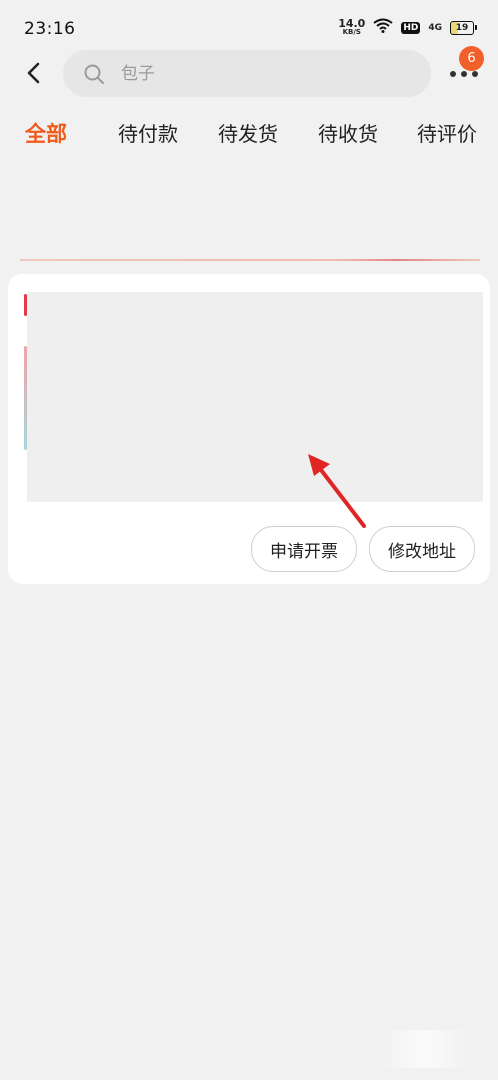 The width and height of the screenshot is (498, 1080). Describe the element at coordinates (148, 132) in the screenshot. I see `tab-pending-payment: 待付款` at that location.